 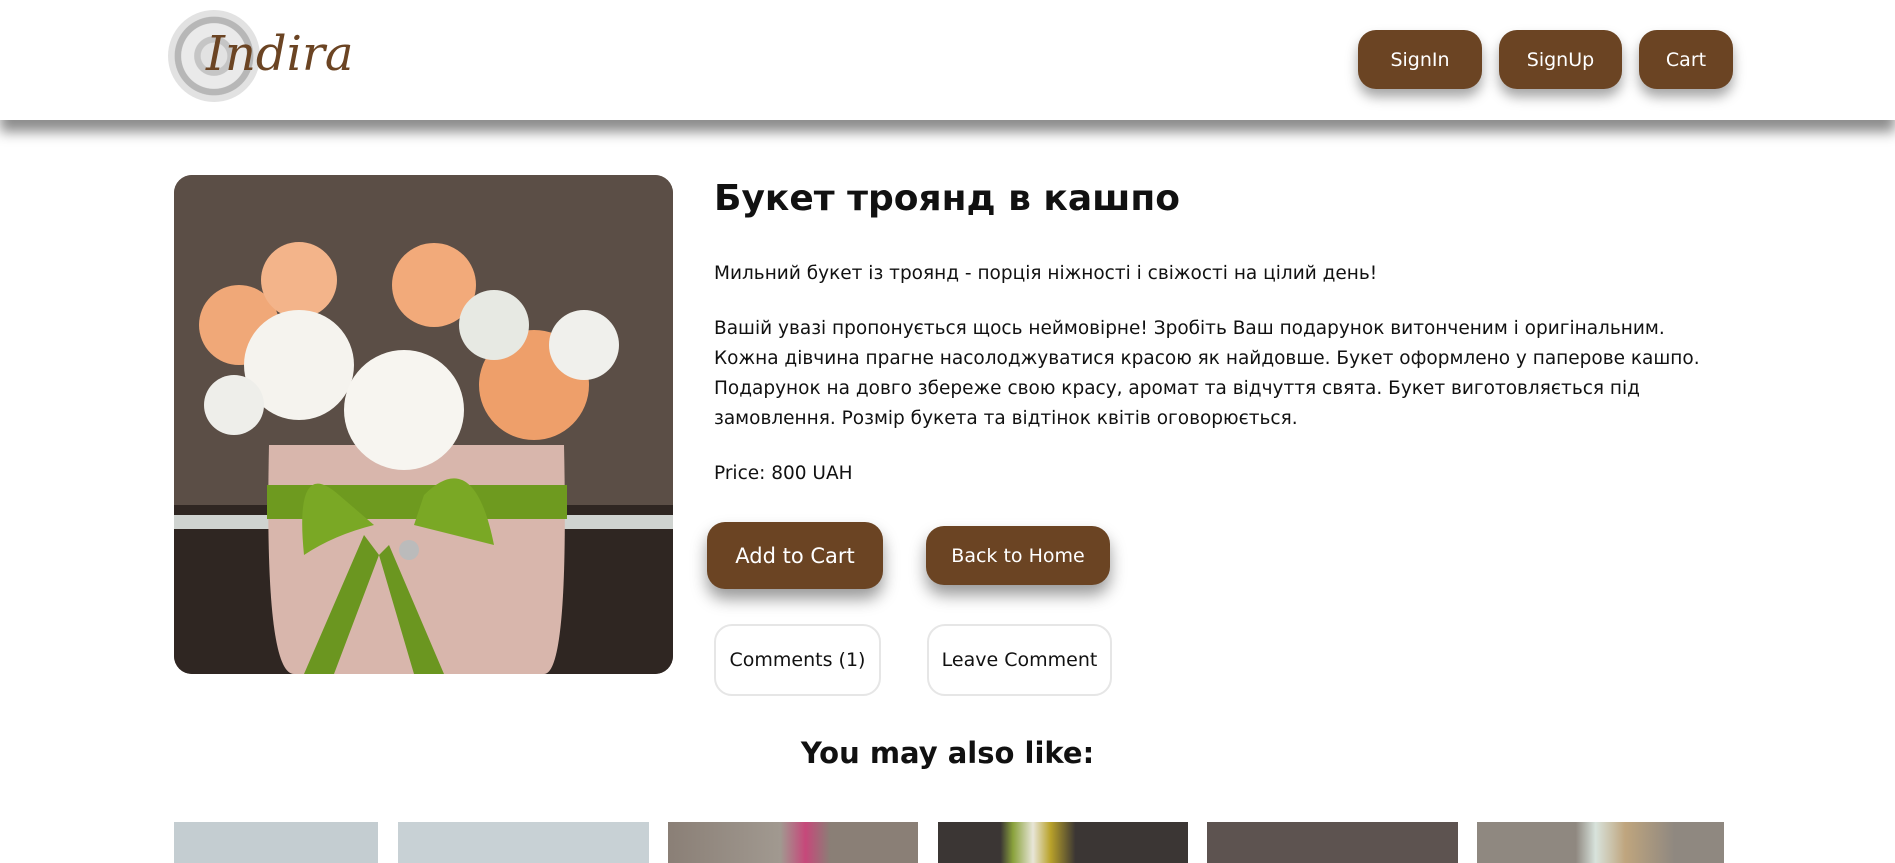 What do you see at coordinates (1686, 59) in the screenshot?
I see `cart-button: Cart` at bounding box center [1686, 59].